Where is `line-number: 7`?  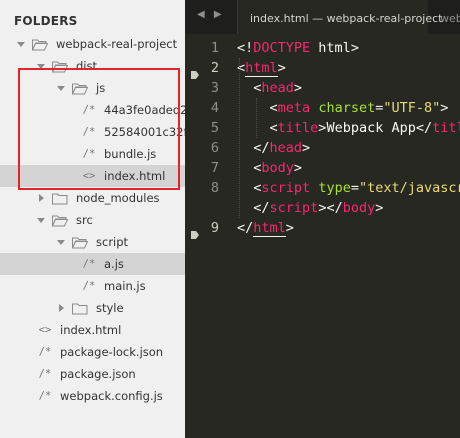 line-number: 7 is located at coordinates (214, 168).